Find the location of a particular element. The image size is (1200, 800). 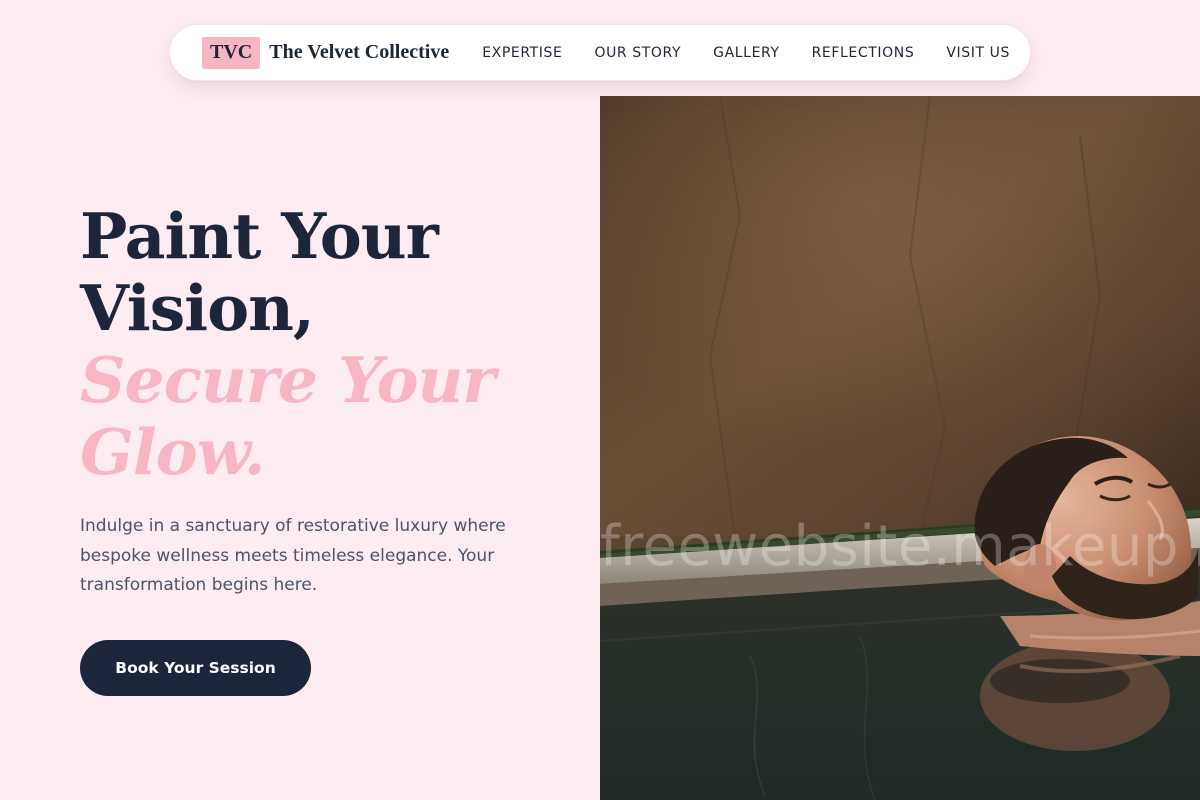

brand-logo-mark: TVC is located at coordinates (231, 52).